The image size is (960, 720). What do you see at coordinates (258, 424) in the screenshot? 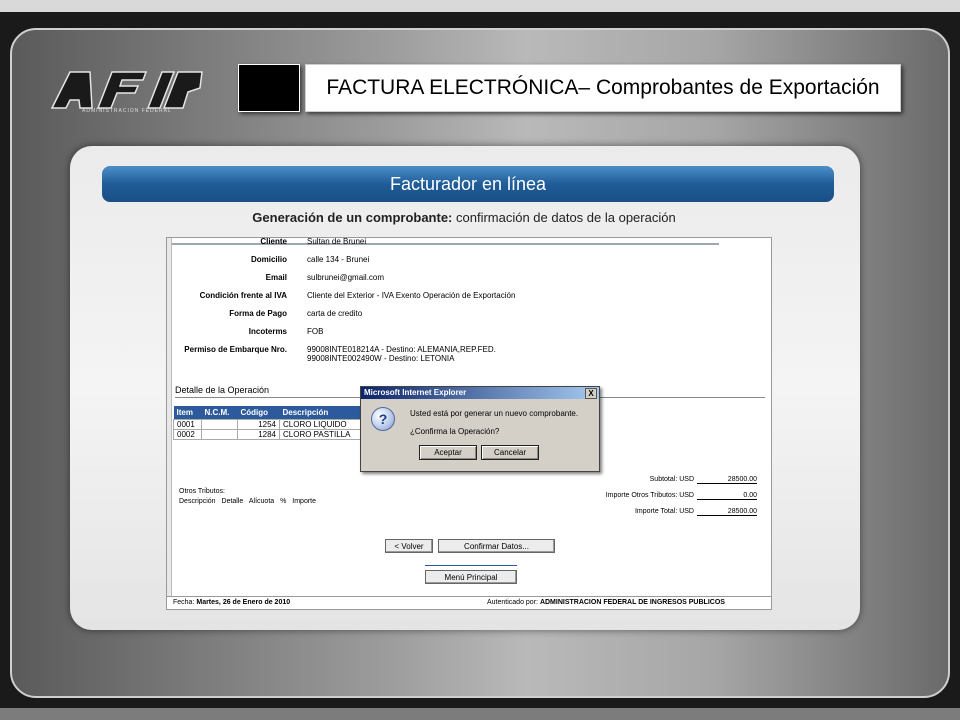
I see `table-cell: 1254` at bounding box center [258, 424].